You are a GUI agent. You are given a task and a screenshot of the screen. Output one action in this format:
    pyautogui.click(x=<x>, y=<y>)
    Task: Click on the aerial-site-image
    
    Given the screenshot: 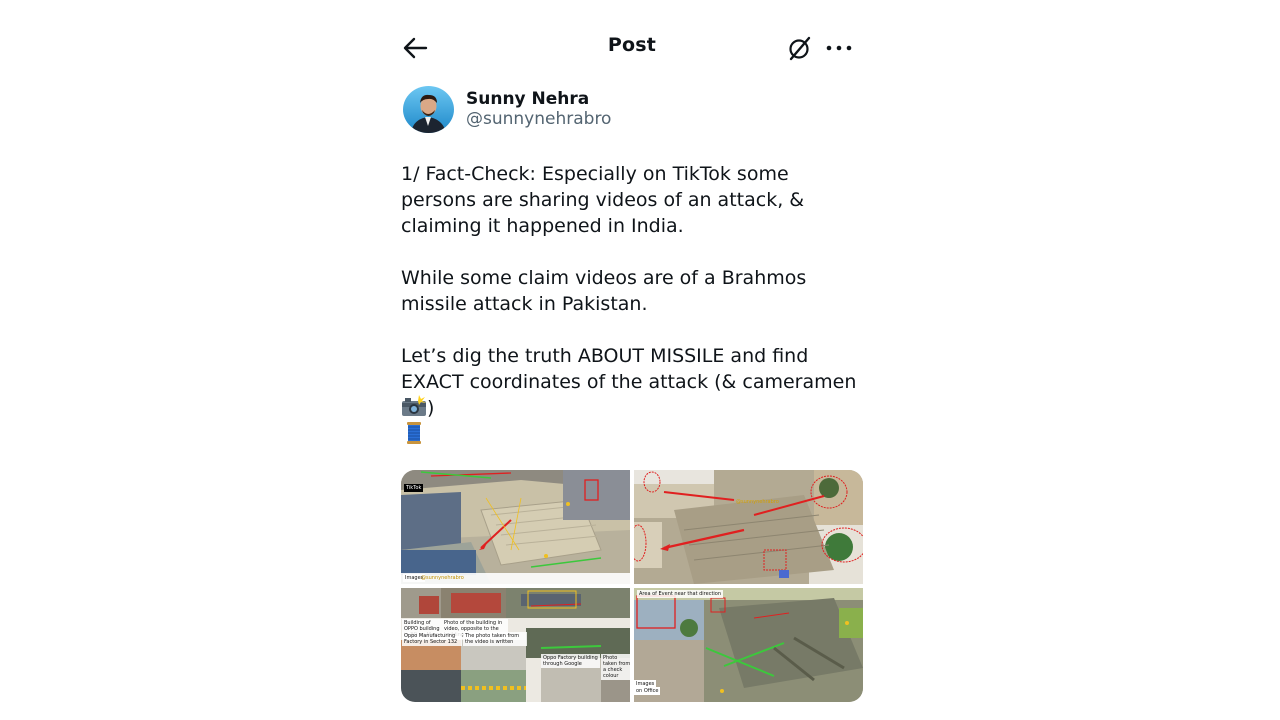 What is the action you would take?
    pyautogui.click(x=748, y=645)
    